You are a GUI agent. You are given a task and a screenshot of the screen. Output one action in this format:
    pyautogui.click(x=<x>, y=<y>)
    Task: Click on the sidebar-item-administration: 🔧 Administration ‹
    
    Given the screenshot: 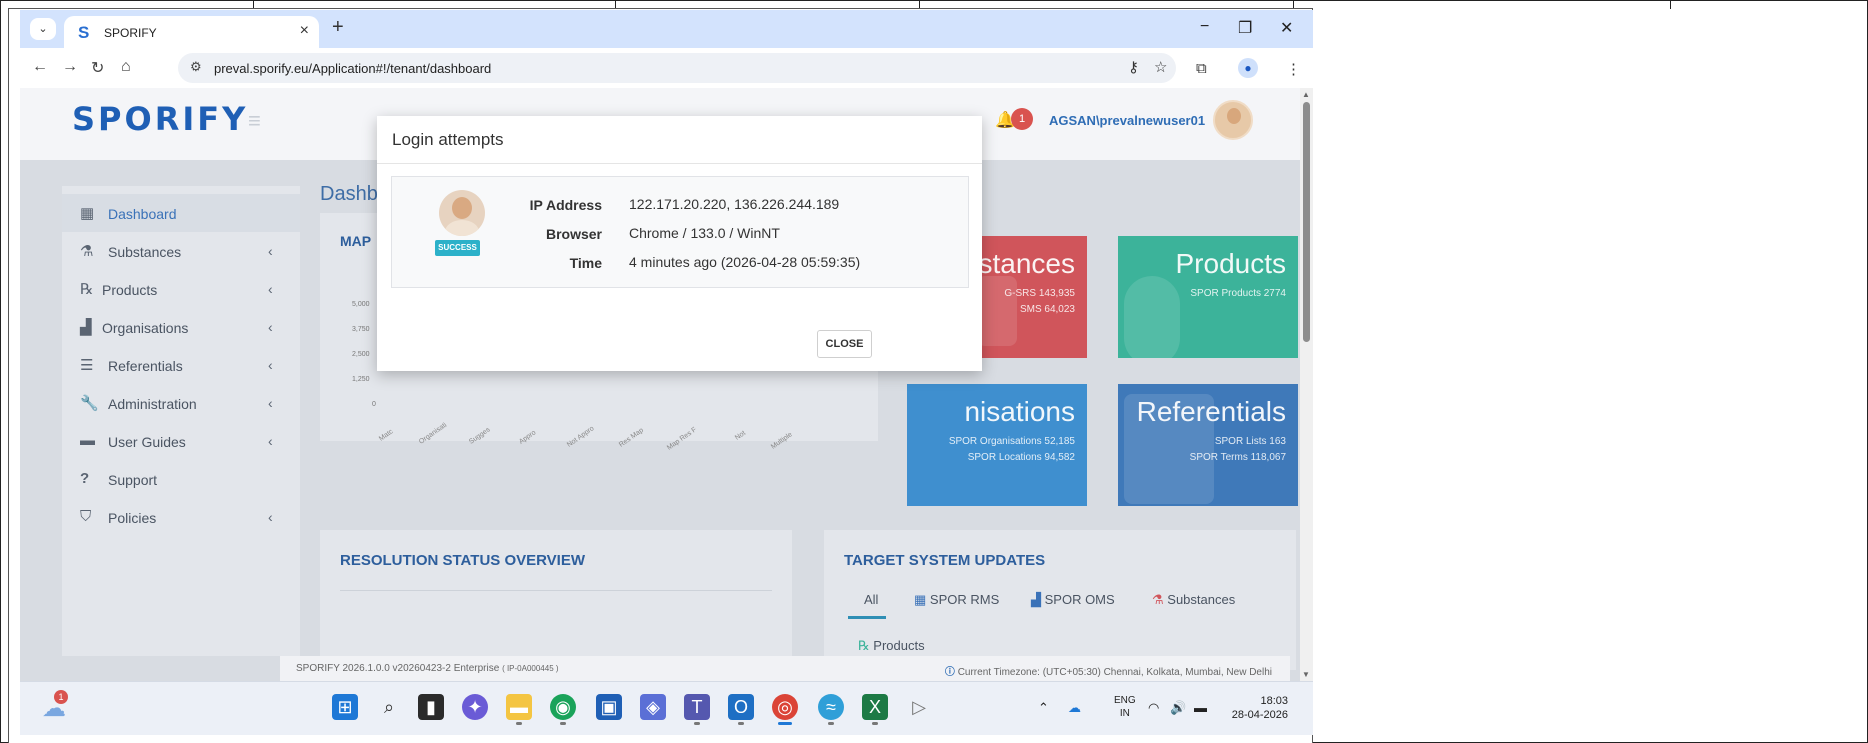 What is the action you would take?
    pyautogui.click(x=181, y=403)
    